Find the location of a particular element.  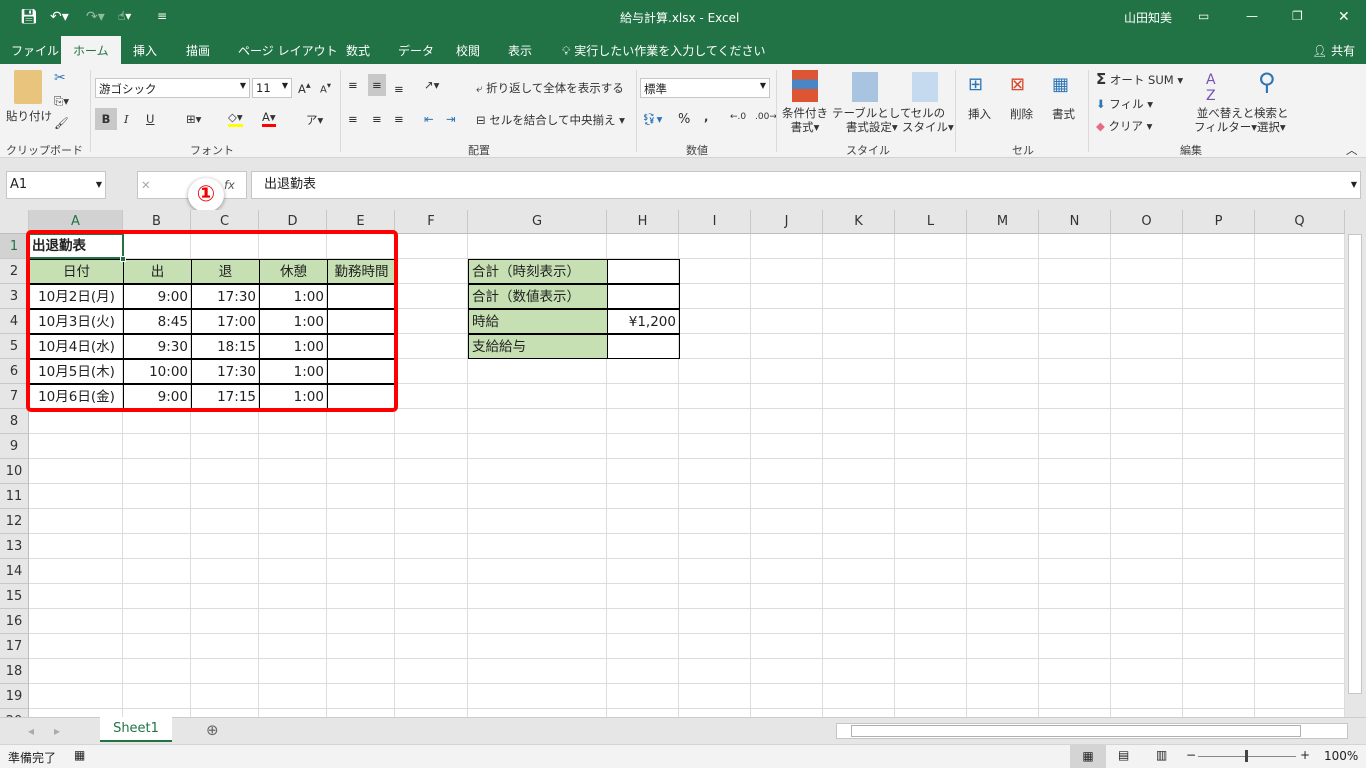

tab-insert: 挿入 is located at coordinates (145, 50).